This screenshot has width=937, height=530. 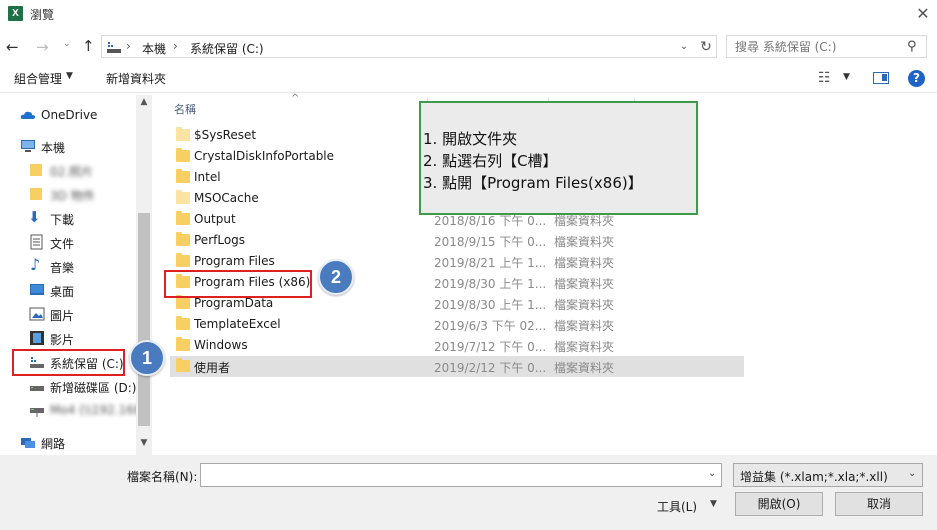 I want to click on nav-item-desktop: 桌面, so click(x=68, y=290).